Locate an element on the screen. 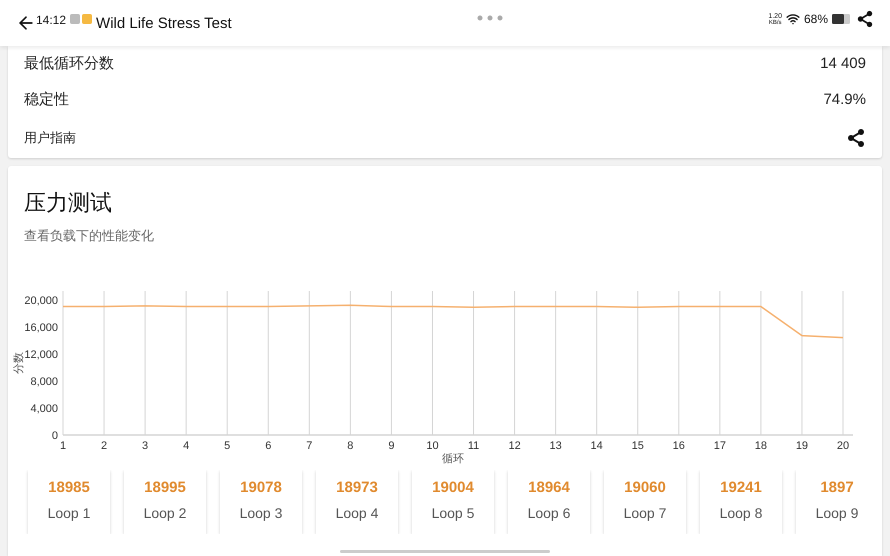 The width and height of the screenshot is (890, 556). x-tick-label: 2 is located at coordinates (104, 446).